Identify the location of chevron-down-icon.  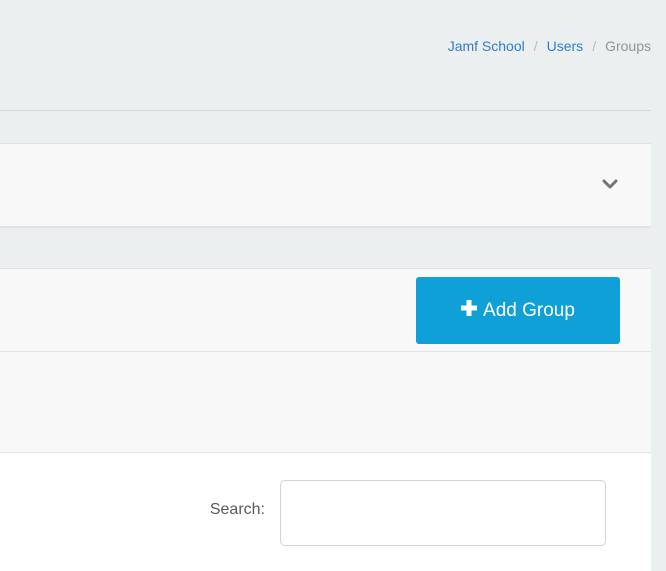
(610, 184).